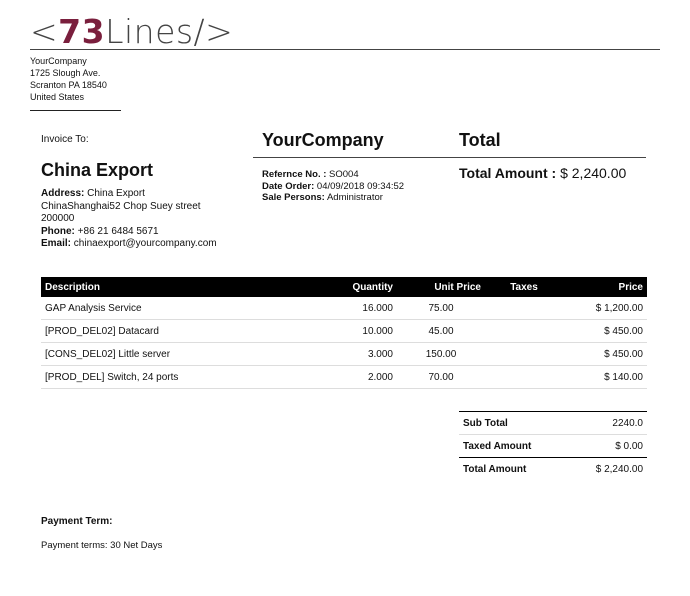 This screenshot has width=690, height=596. Describe the element at coordinates (524, 287) in the screenshot. I see `col-taxes: Taxes` at that location.